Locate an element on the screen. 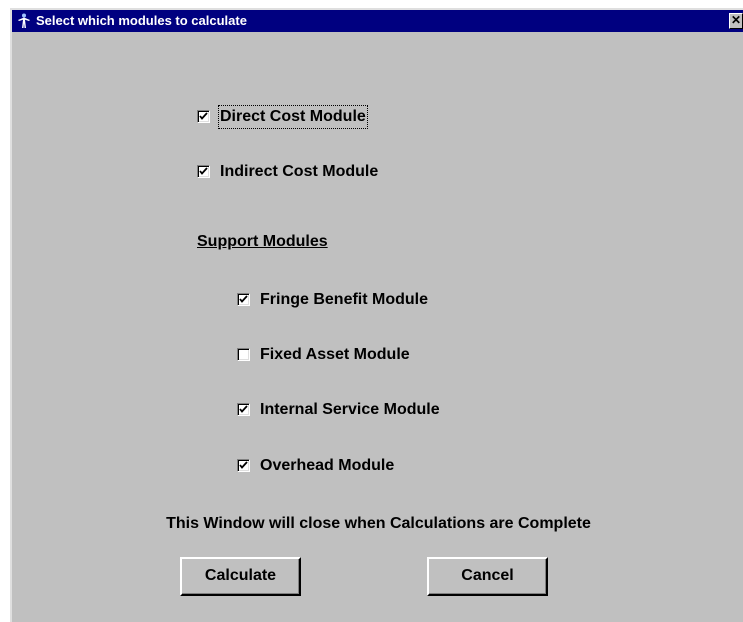  close-button: ✕ is located at coordinates (736, 21).